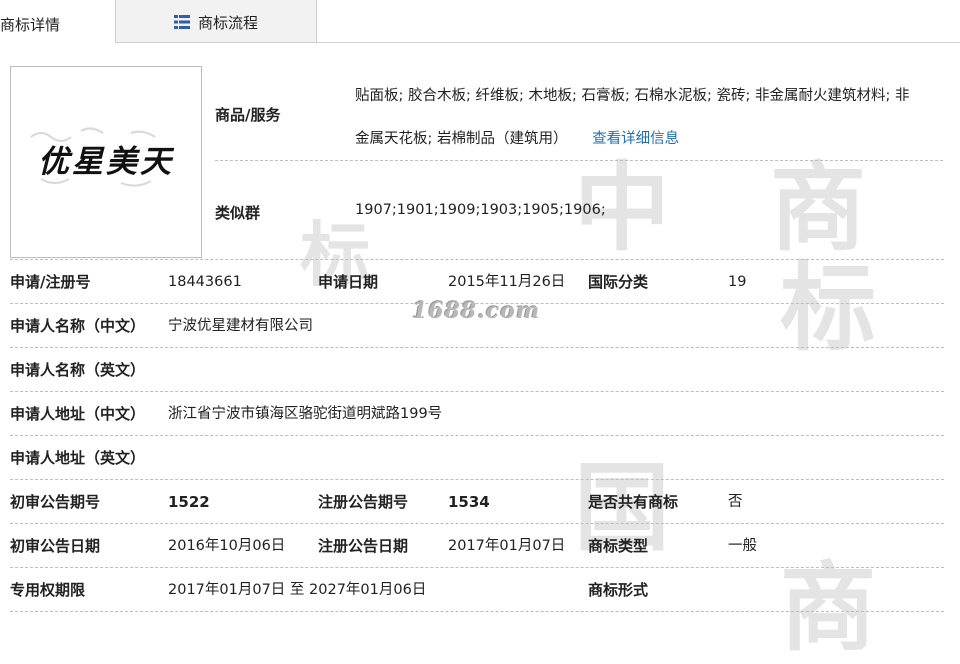 This screenshot has height=664, width=960. Describe the element at coordinates (735, 502) in the screenshot. I see `shared-mark-value: 否` at that location.